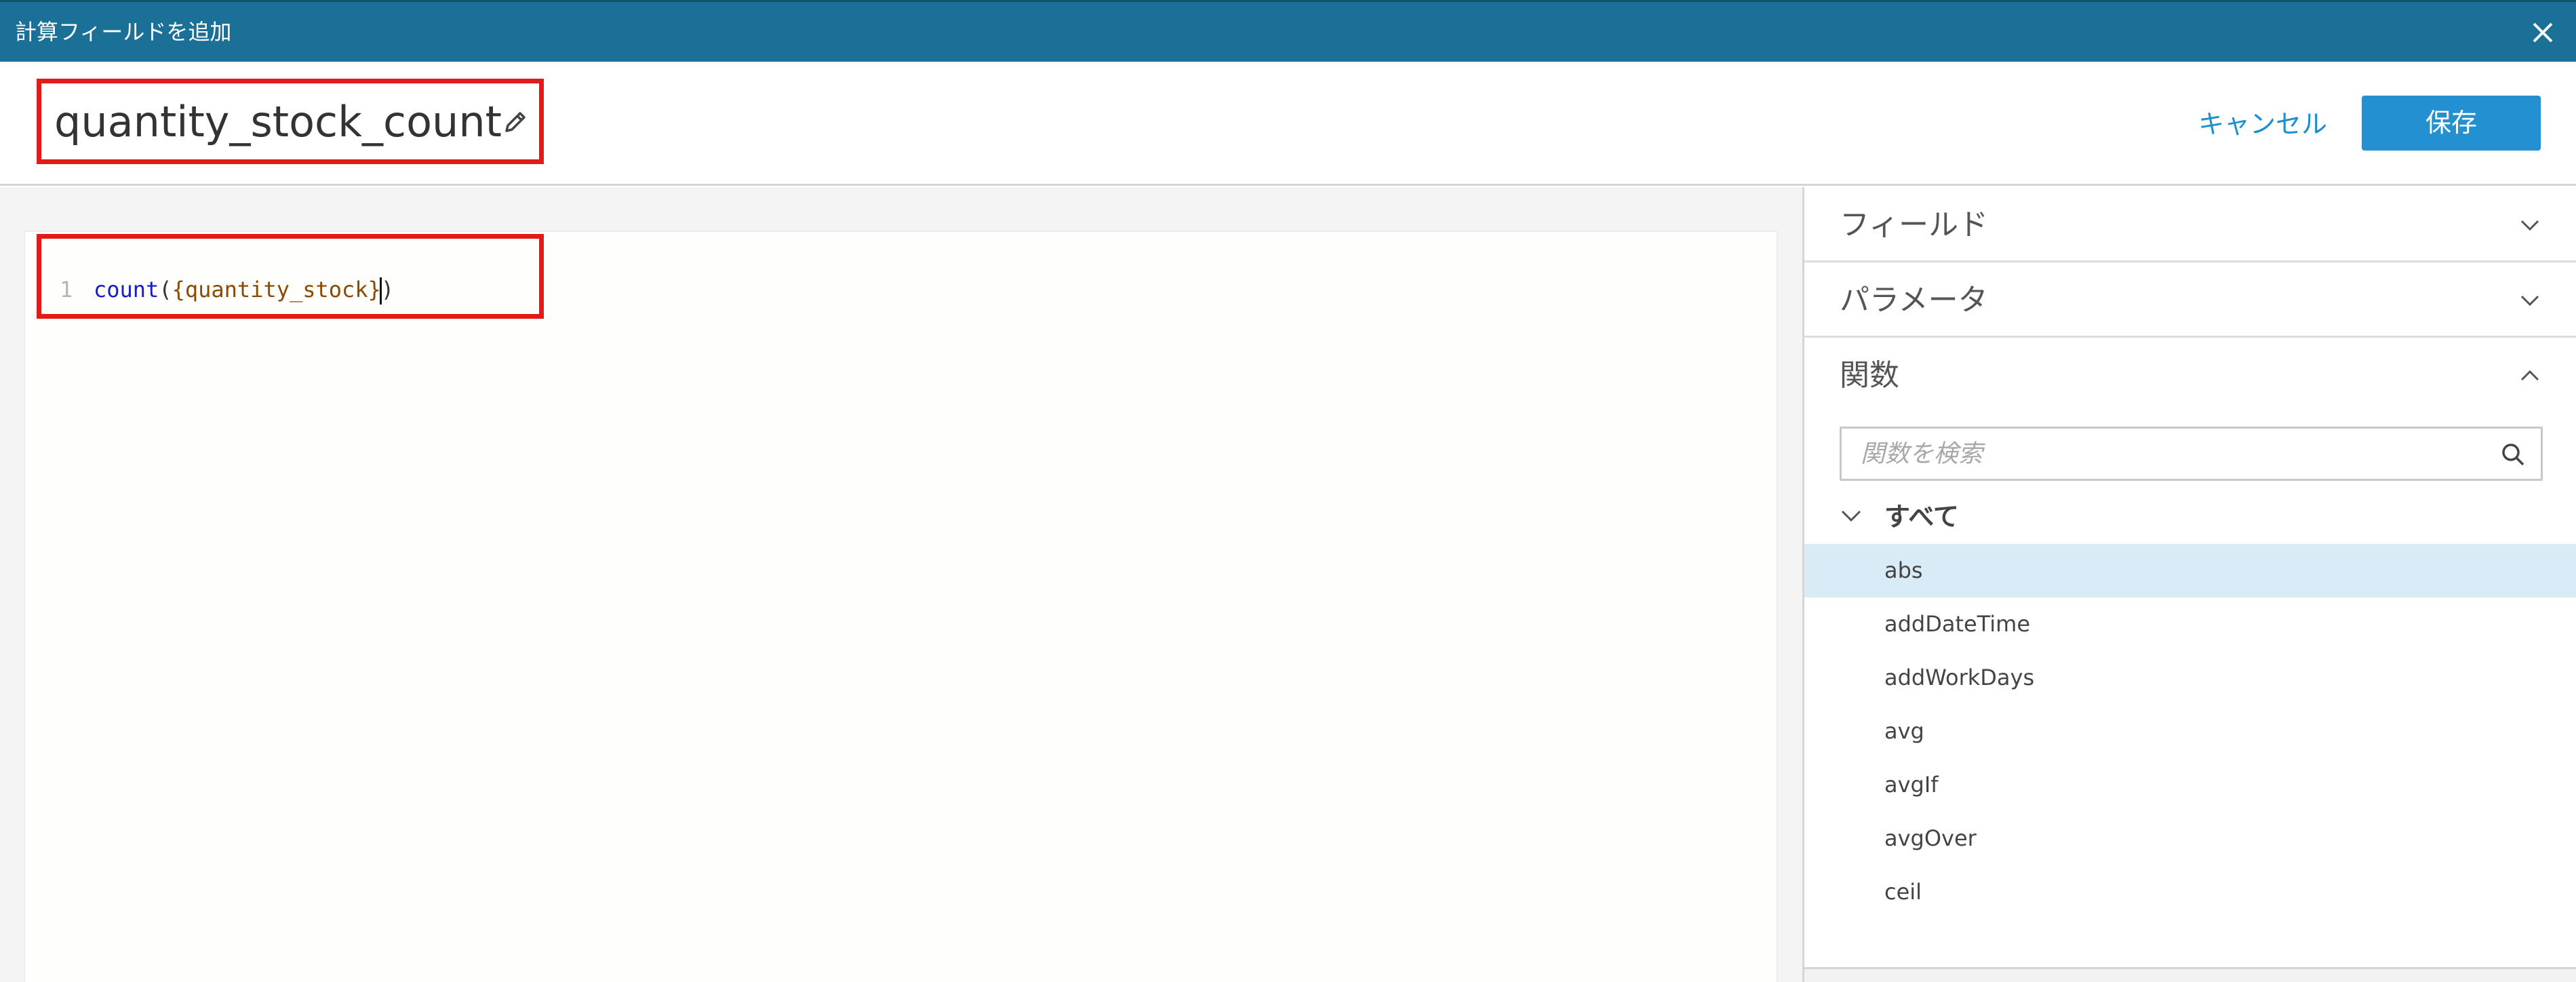 The width and height of the screenshot is (2576, 982). What do you see at coordinates (66, 289) in the screenshot?
I see `line-number: 1` at bounding box center [66, 289].